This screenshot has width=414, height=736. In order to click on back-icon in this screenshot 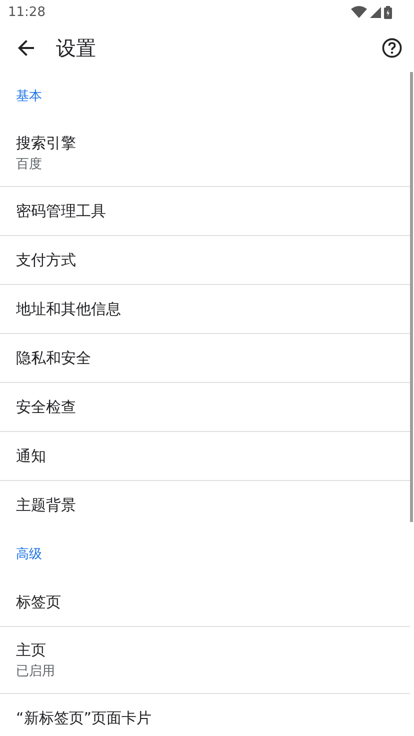, I will do `click(26, 48)`.